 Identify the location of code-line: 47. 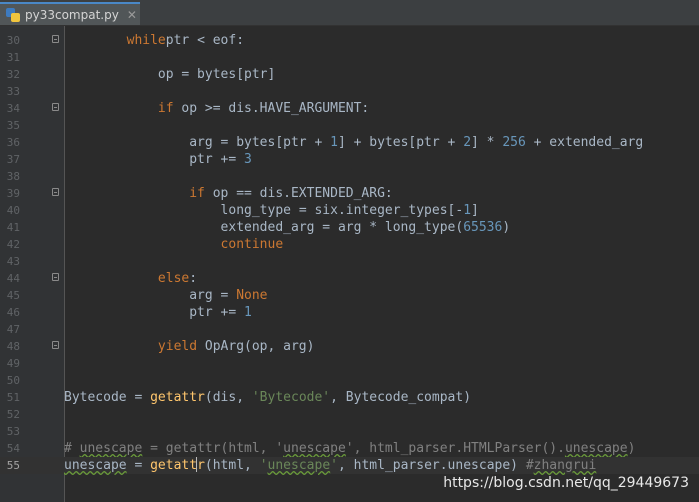
(349, 329).